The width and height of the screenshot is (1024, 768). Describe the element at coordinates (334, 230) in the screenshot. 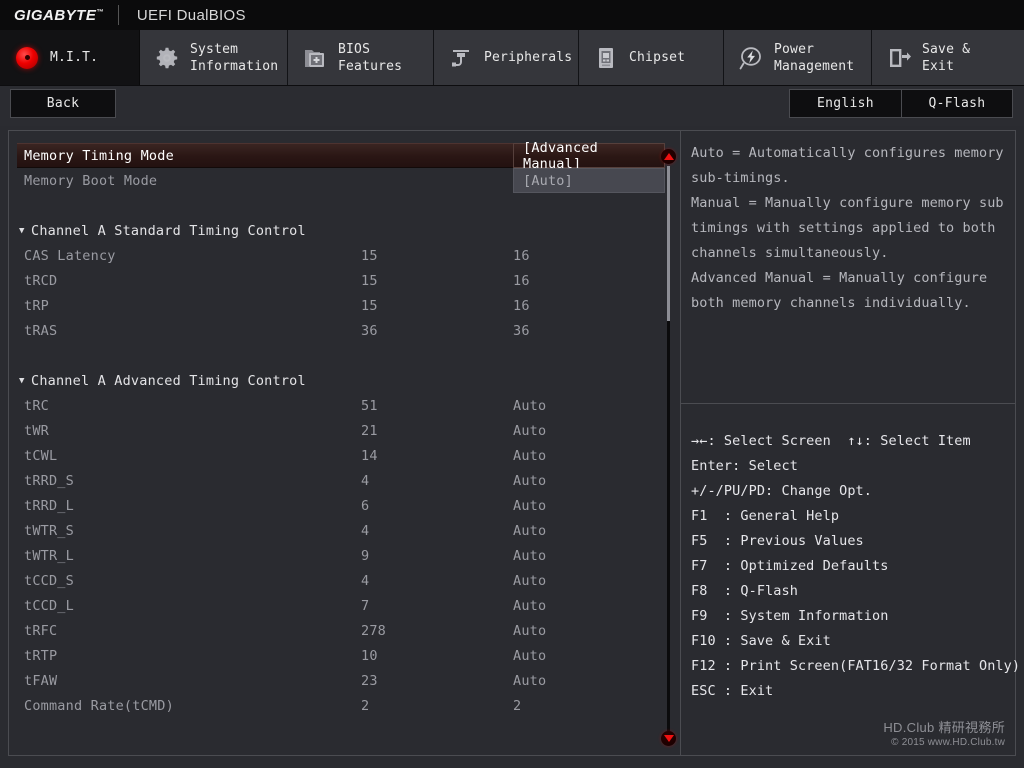

I see `settings-group-header: ▼ Channel A Standard Timing Control` at that location.